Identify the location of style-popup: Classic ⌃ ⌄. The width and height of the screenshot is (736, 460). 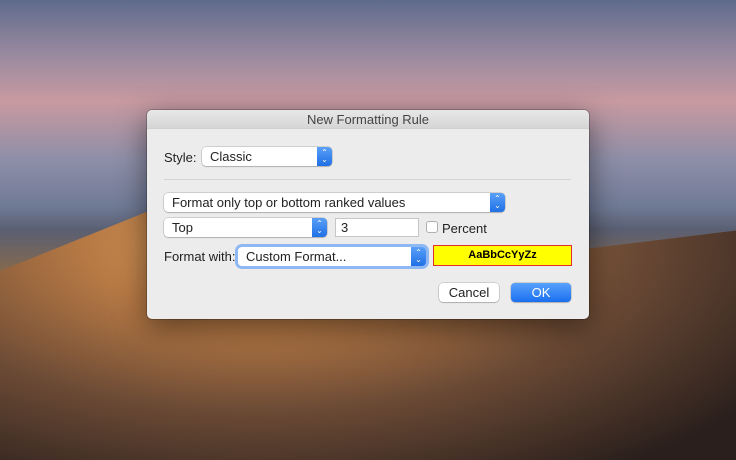
(267, 156).